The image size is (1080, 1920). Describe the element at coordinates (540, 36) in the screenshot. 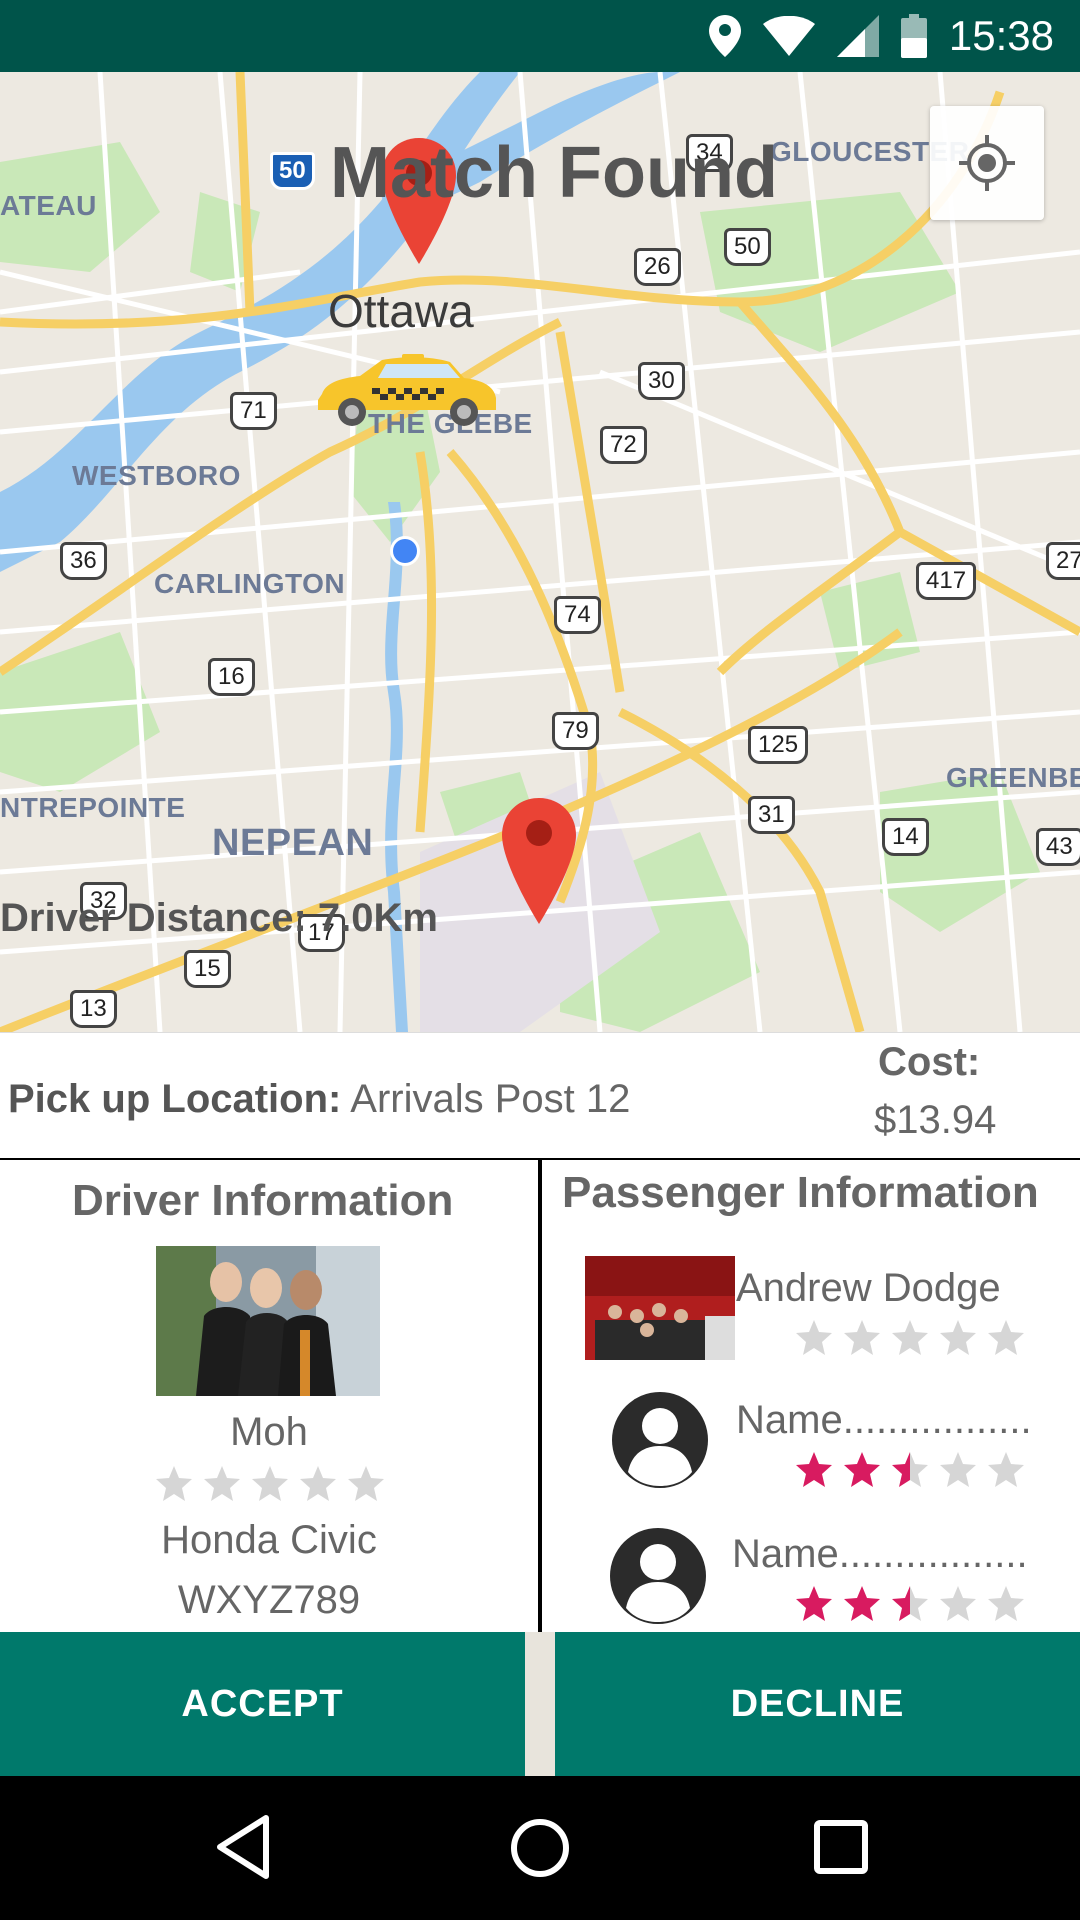

I see `status-bar: 15:38` at that location.